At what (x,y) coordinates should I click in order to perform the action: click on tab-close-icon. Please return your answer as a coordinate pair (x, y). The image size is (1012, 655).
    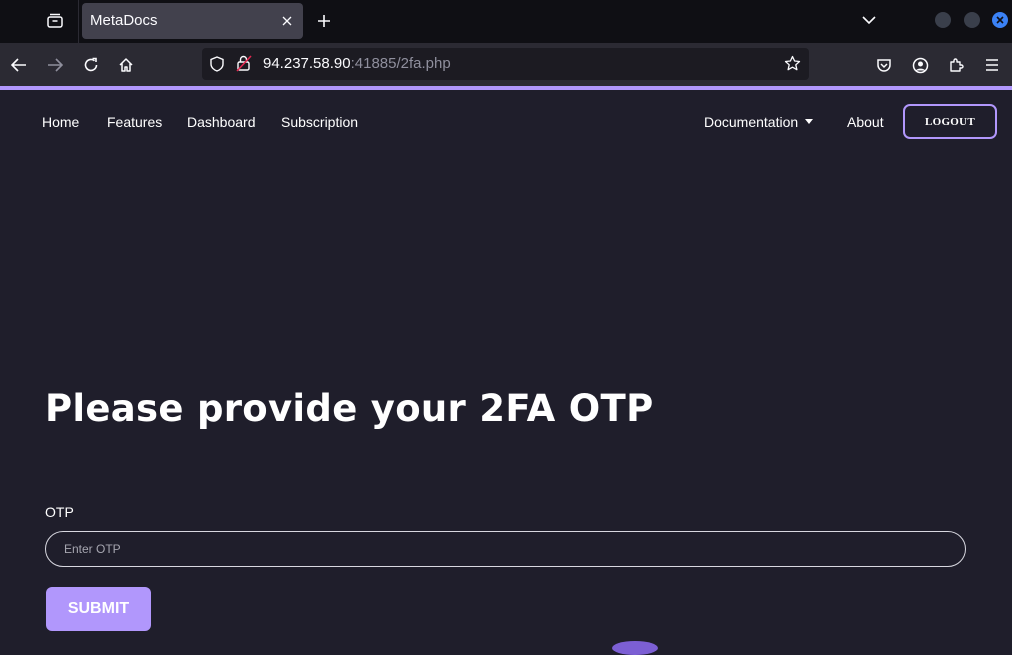
    Looking at the image, I should click on (287, 21).